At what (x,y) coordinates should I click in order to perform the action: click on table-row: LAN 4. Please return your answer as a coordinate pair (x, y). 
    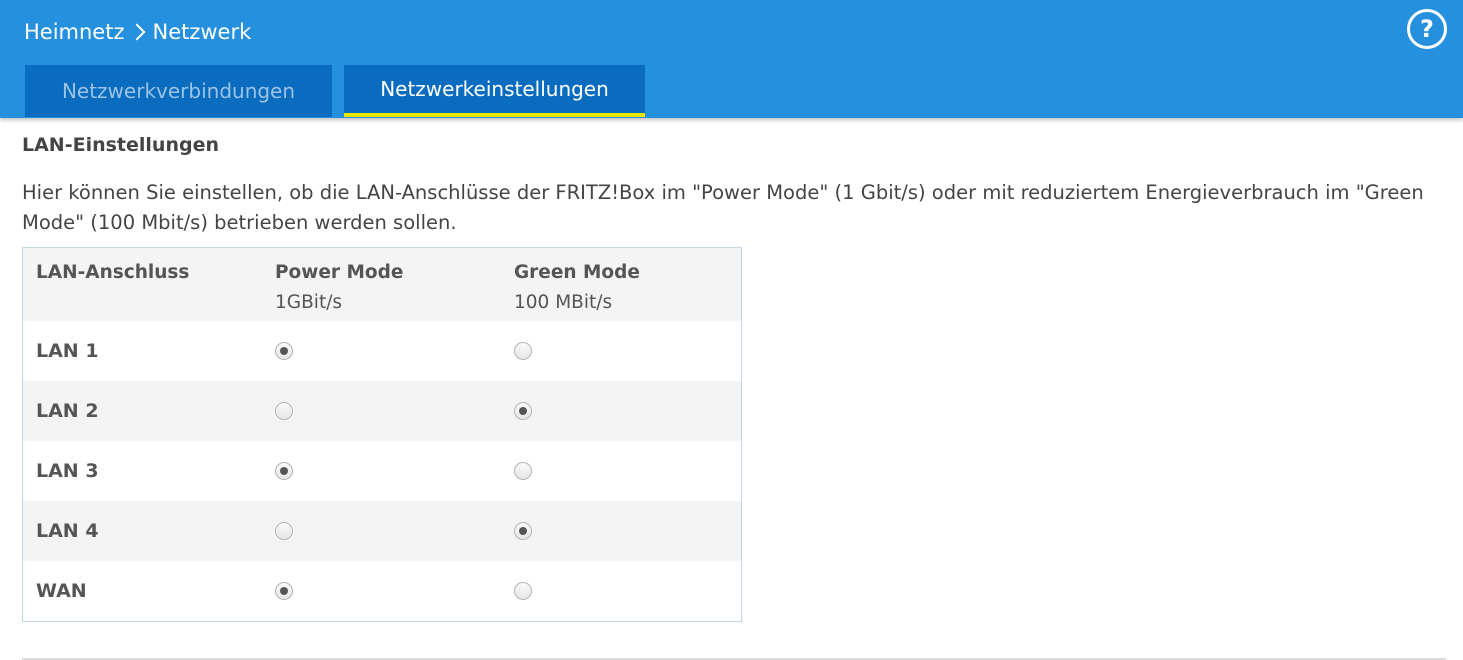
    Looking at the image, I should click on (382, 531).